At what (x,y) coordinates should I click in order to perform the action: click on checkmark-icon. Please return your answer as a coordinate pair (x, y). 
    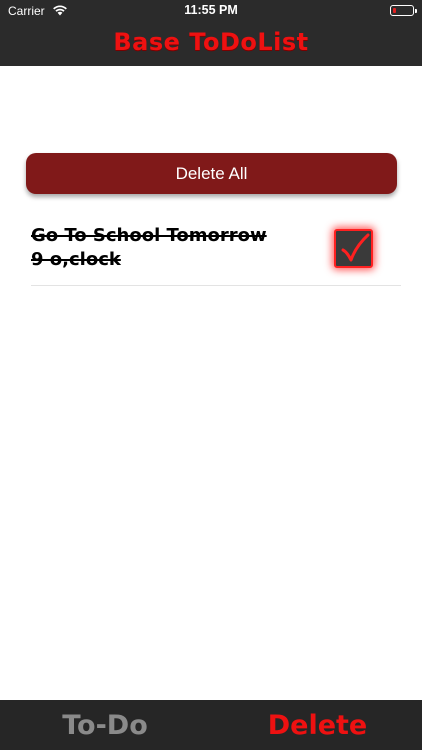
    Looking at the image, I should click on (355, 247).